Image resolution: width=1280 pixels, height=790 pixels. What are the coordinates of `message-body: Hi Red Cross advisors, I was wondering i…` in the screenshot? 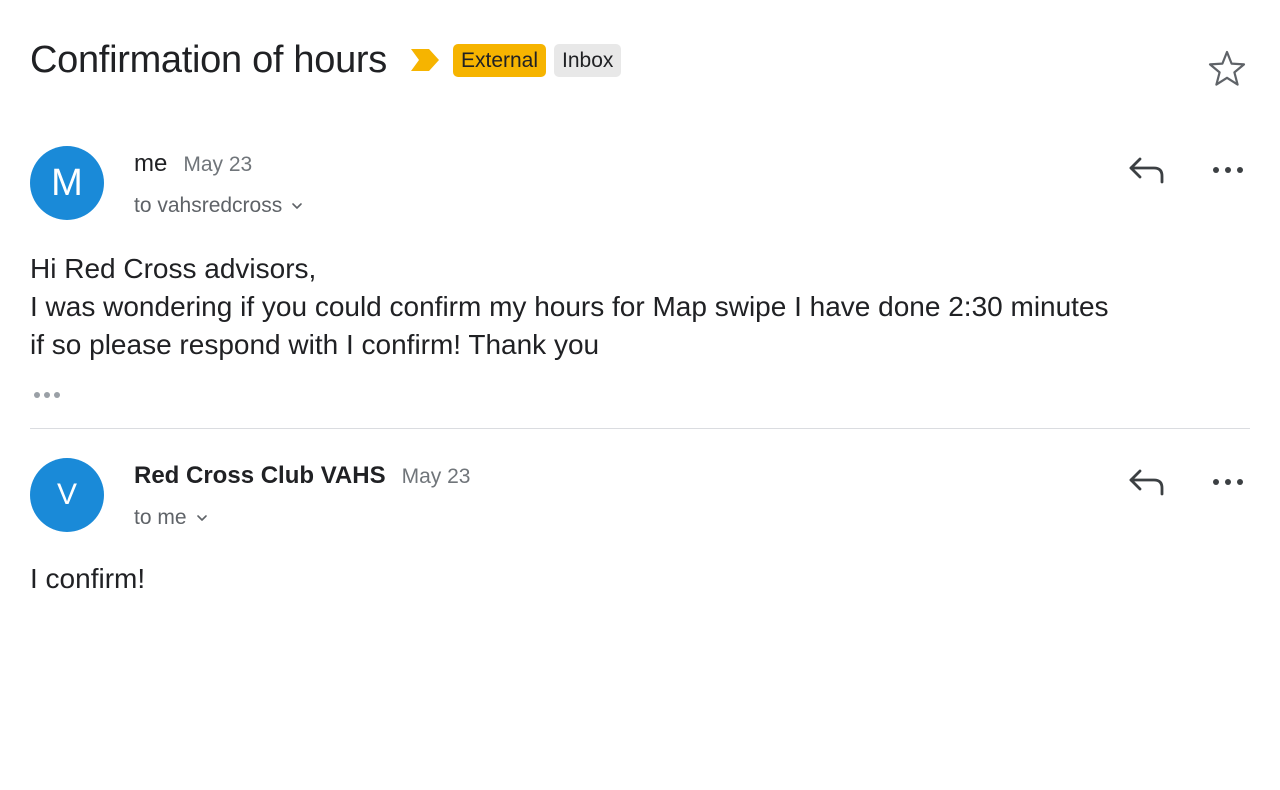 It's located at (640, 307).